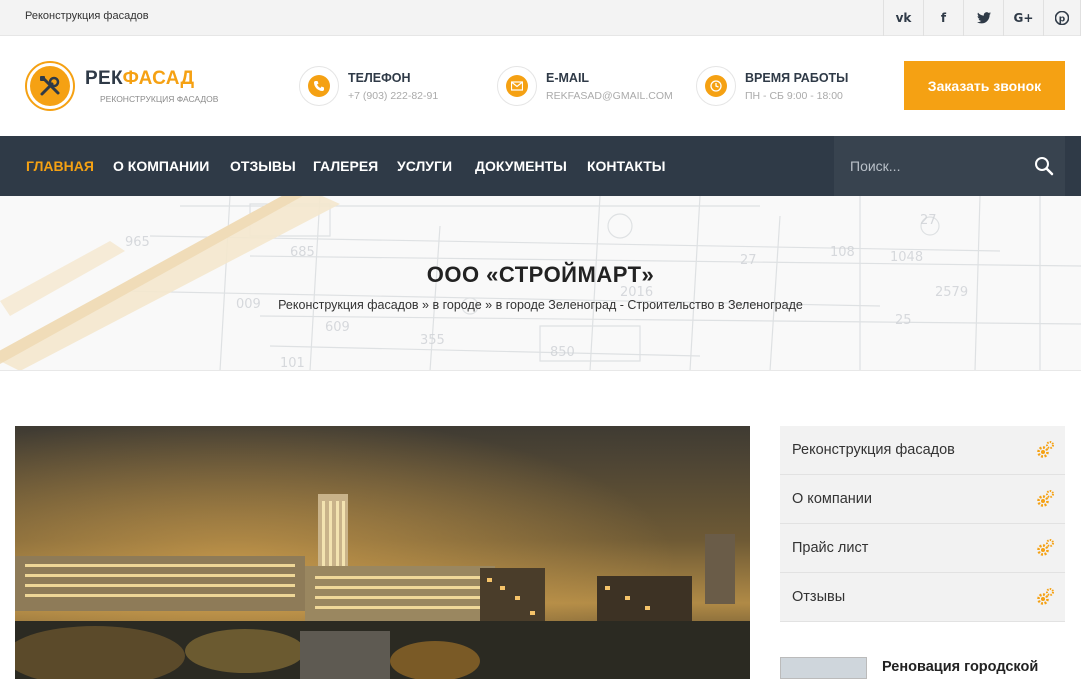  I want to click on logo-icon, so click(50, 86).